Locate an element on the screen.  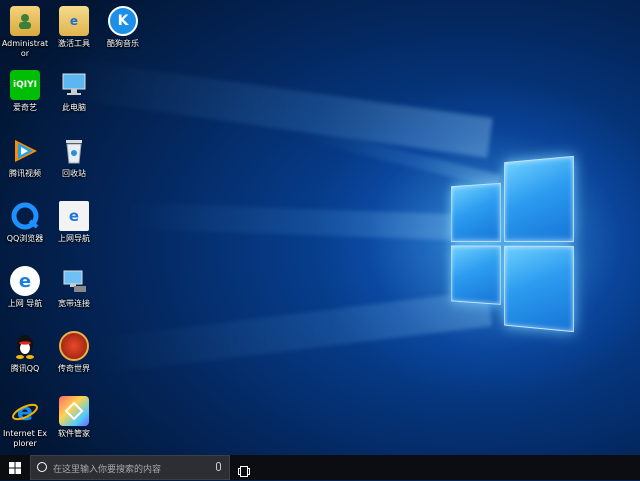
desktop-icon-qq-browser: QQ浏览器 is located at coordinates (25, 222).